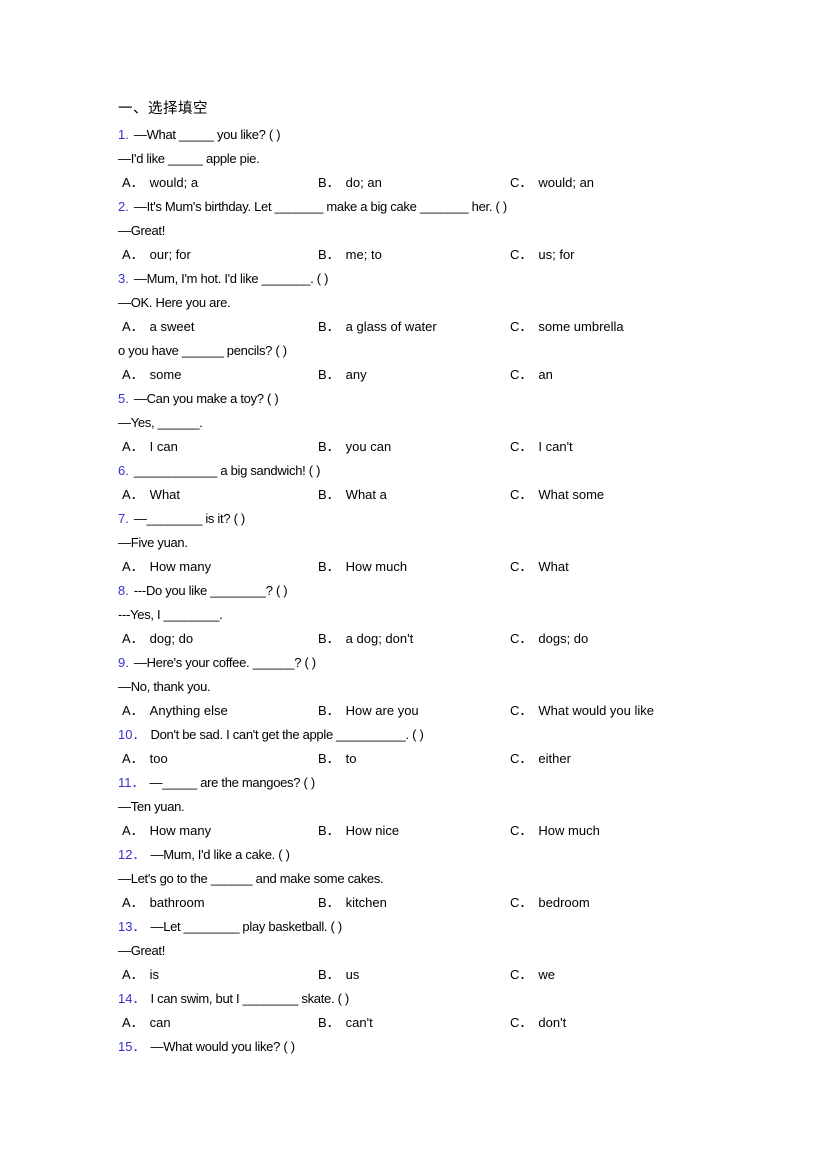 This screenshot has width=826, height=1169. Describe the element at coordinates (555, 831) in the screenshot. I see `option-choice: C． How much` at that location.